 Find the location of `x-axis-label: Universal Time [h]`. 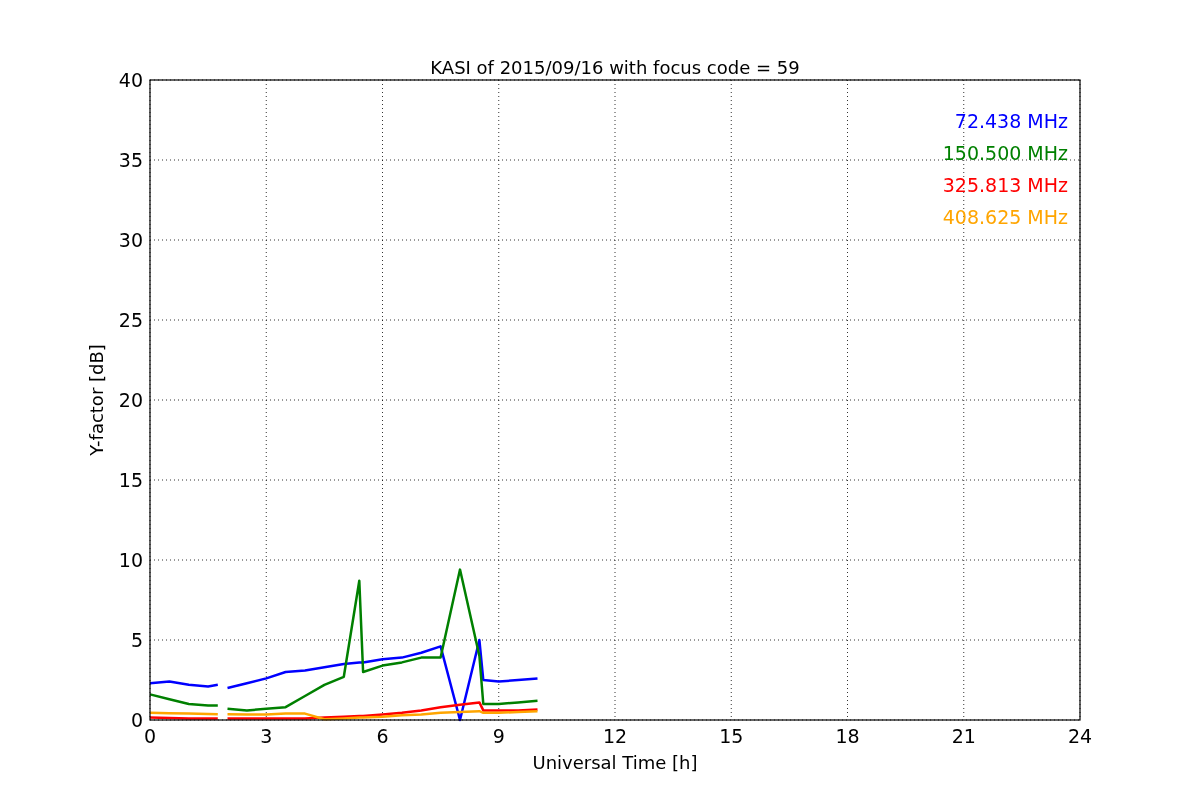

x-axis-label: Universal Time [h] is located at coordinates (615, 762).